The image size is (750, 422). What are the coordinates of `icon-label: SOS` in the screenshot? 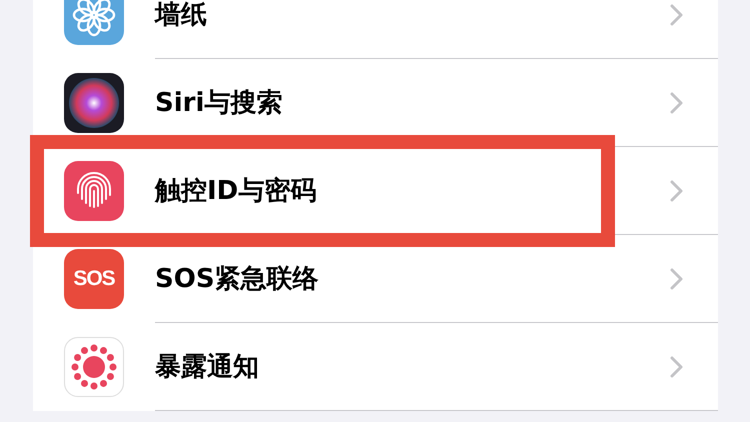 It's located at (94, 279).